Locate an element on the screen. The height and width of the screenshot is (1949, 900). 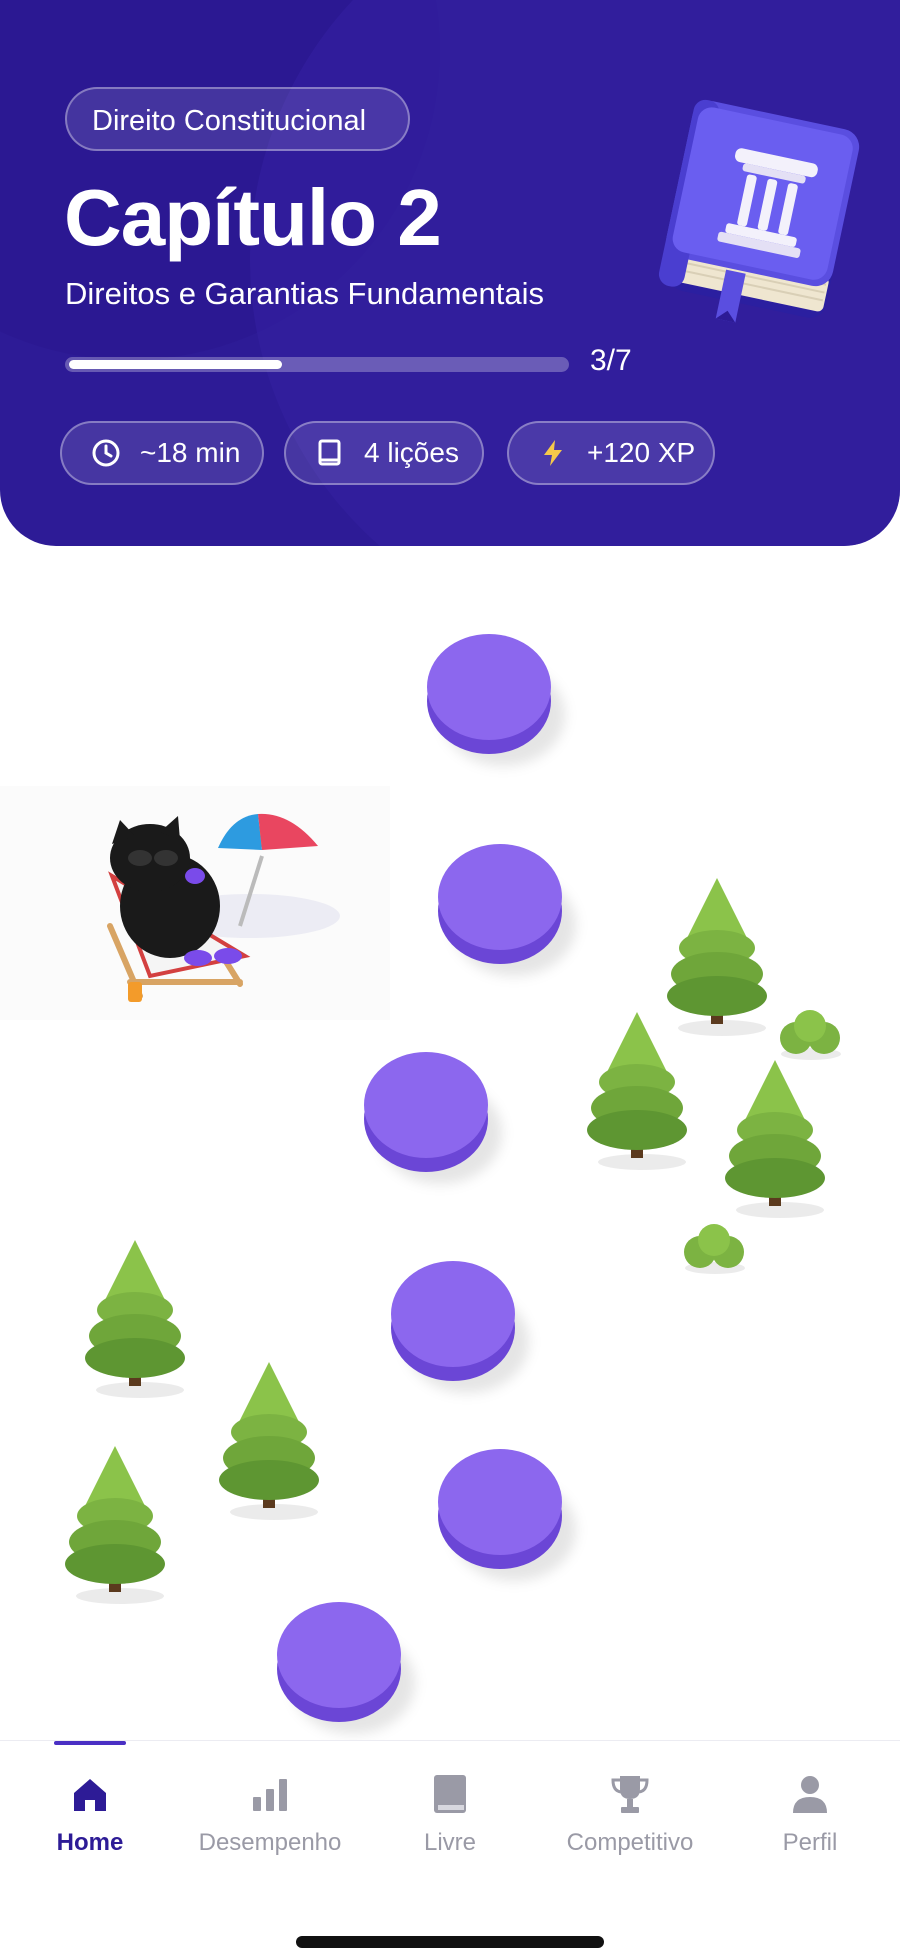
tab-label: Perfil is located at coordinates (810, 1842).